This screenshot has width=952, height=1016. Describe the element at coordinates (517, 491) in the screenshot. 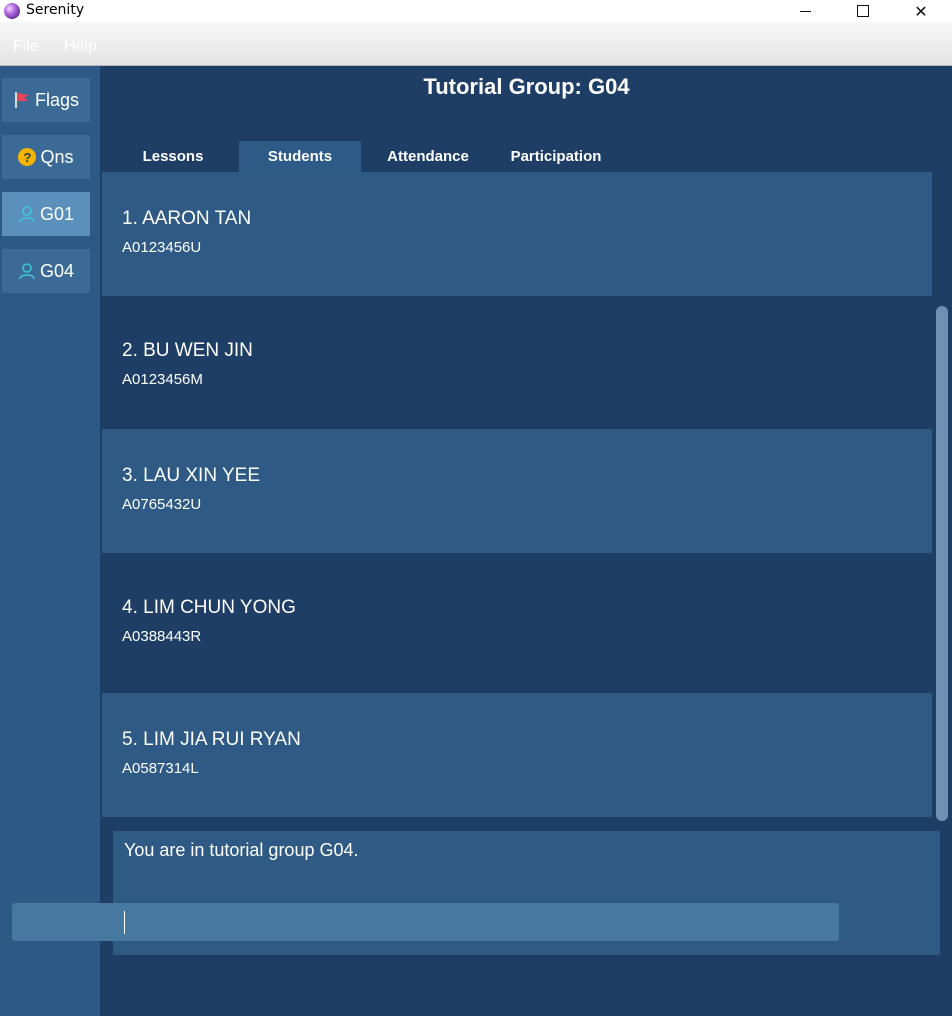

I see `list-item: 3. LAU XIN YEE A0765432U` at that location.